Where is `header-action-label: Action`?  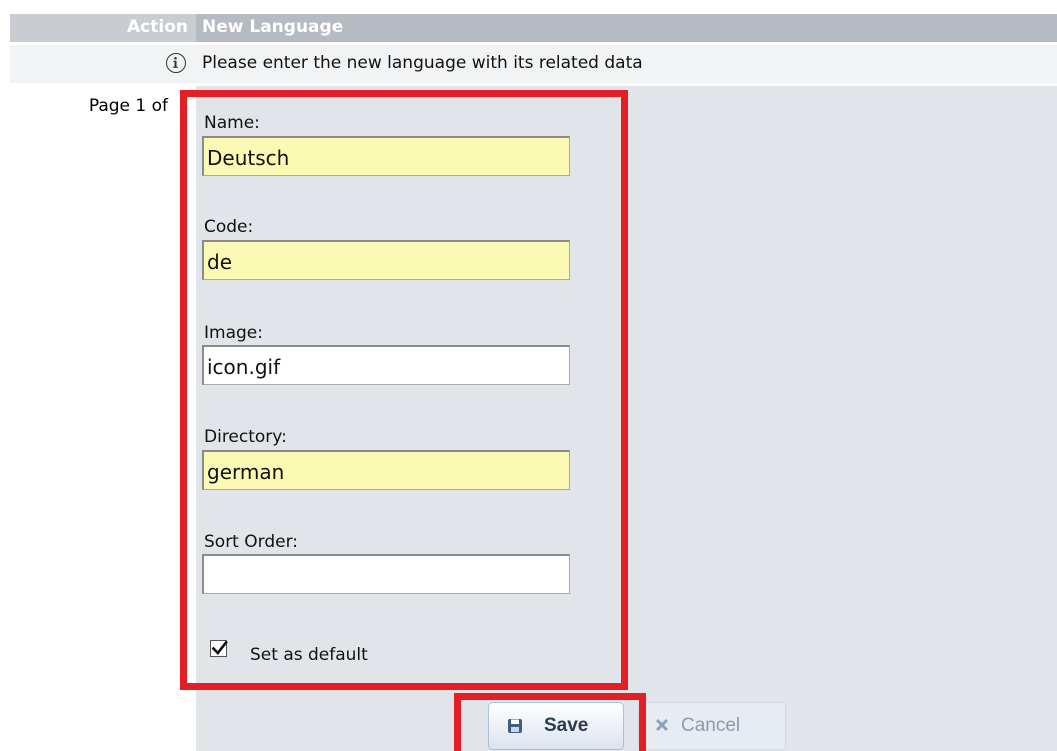 header-action-label: Action is located at coordinates (157, 27).